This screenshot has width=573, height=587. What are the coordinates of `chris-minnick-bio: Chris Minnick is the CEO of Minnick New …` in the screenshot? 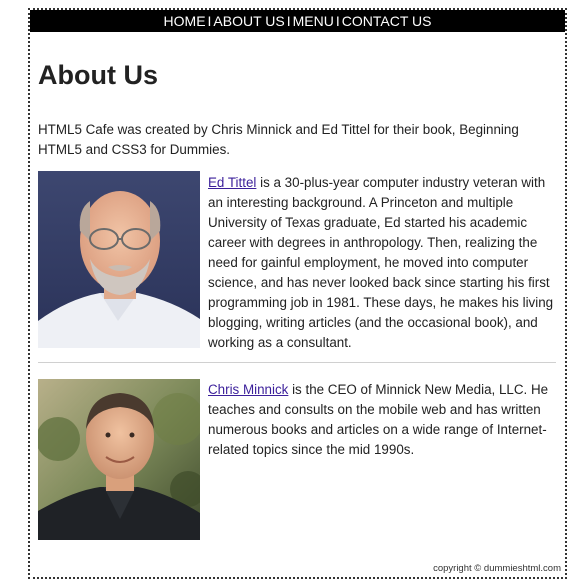 It's located at (385, 420).